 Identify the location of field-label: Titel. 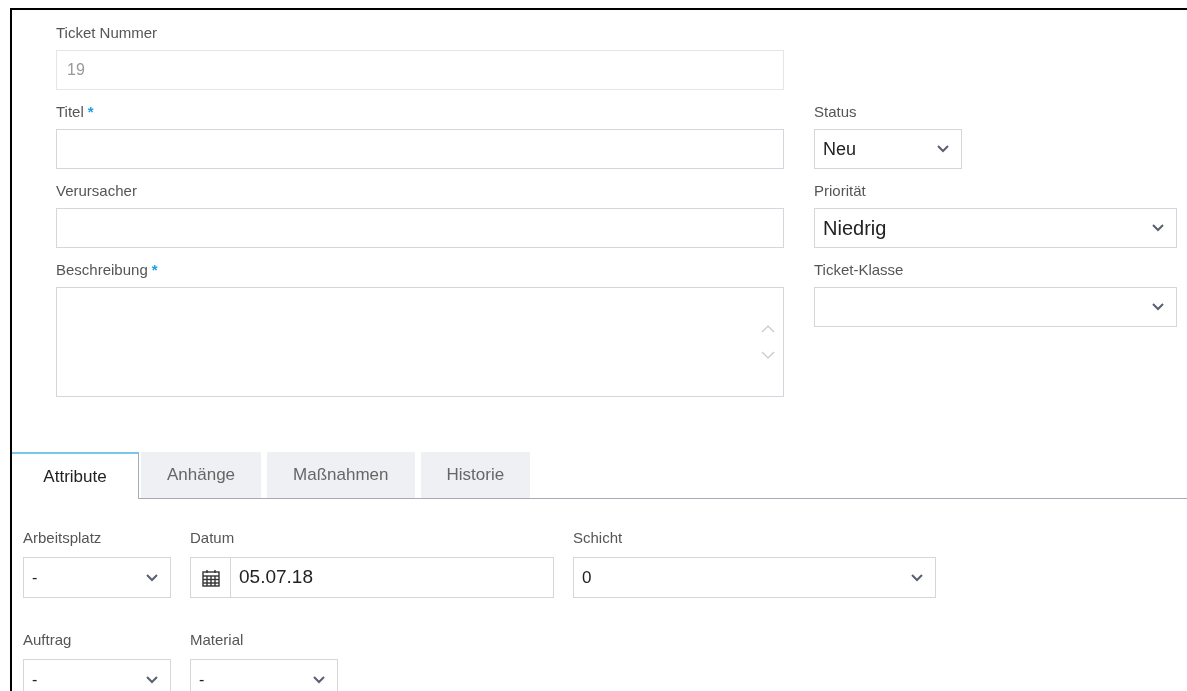
(70, 111).